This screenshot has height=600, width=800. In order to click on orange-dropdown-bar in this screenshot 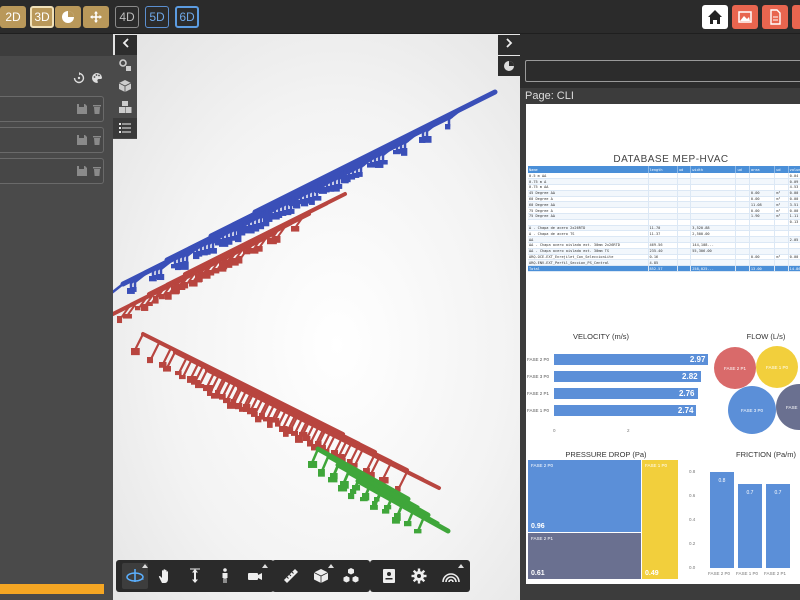, I will do `click(52, 589)`.